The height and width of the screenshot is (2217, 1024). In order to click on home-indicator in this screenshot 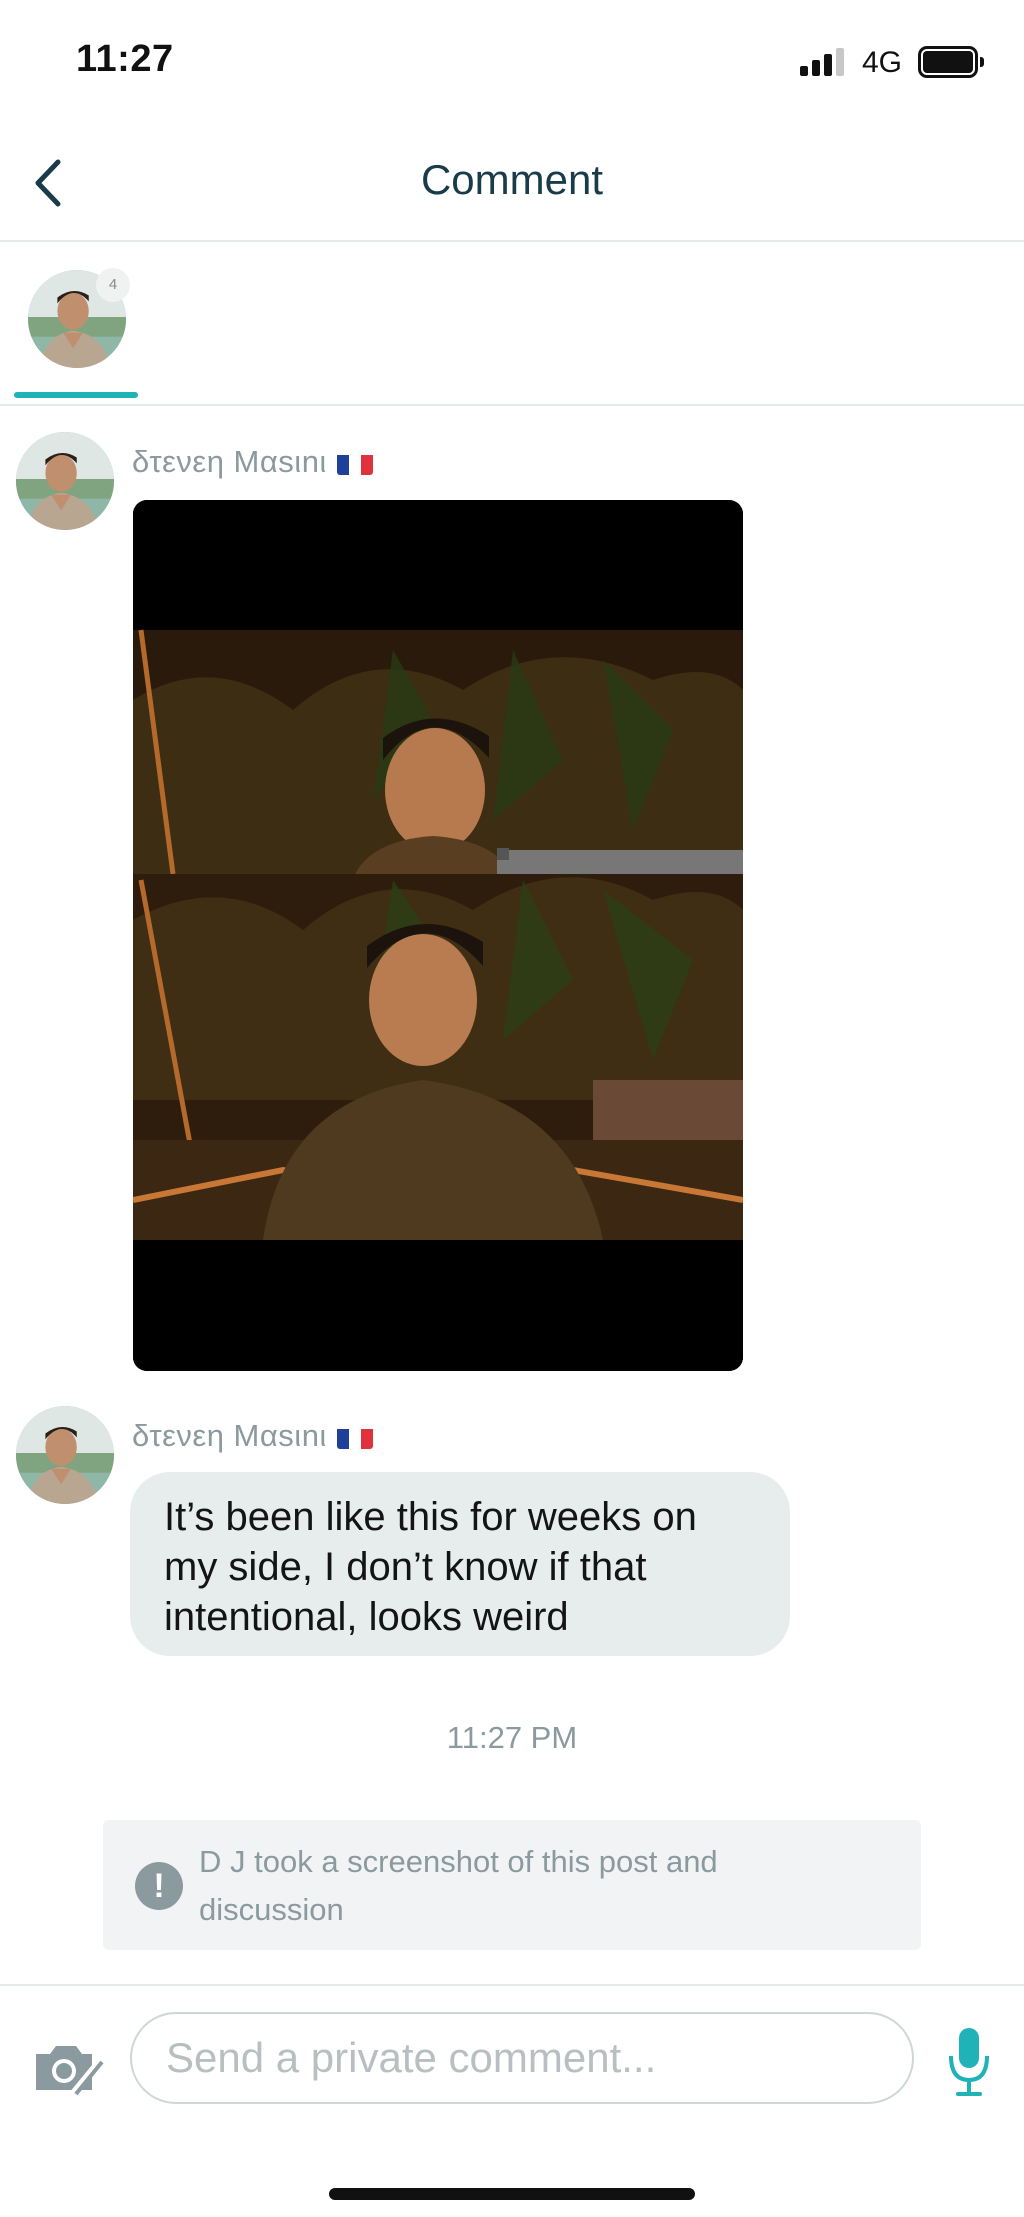, I will do `click(512, 2194)`.